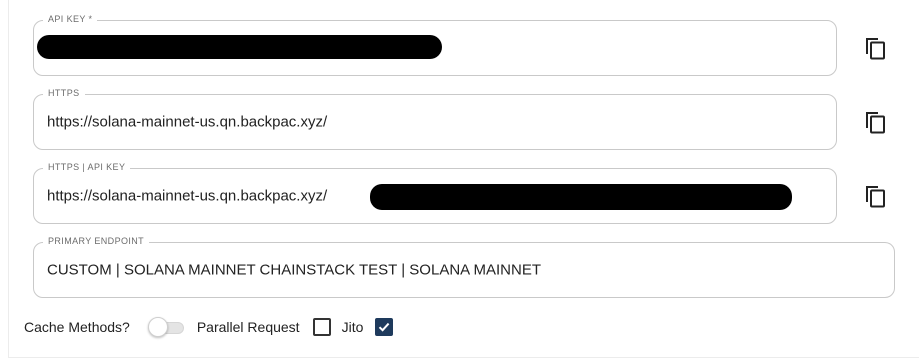  I want to click on primary-endpoint-label: PRIMARY ENDPOINT, so click(96, 241).